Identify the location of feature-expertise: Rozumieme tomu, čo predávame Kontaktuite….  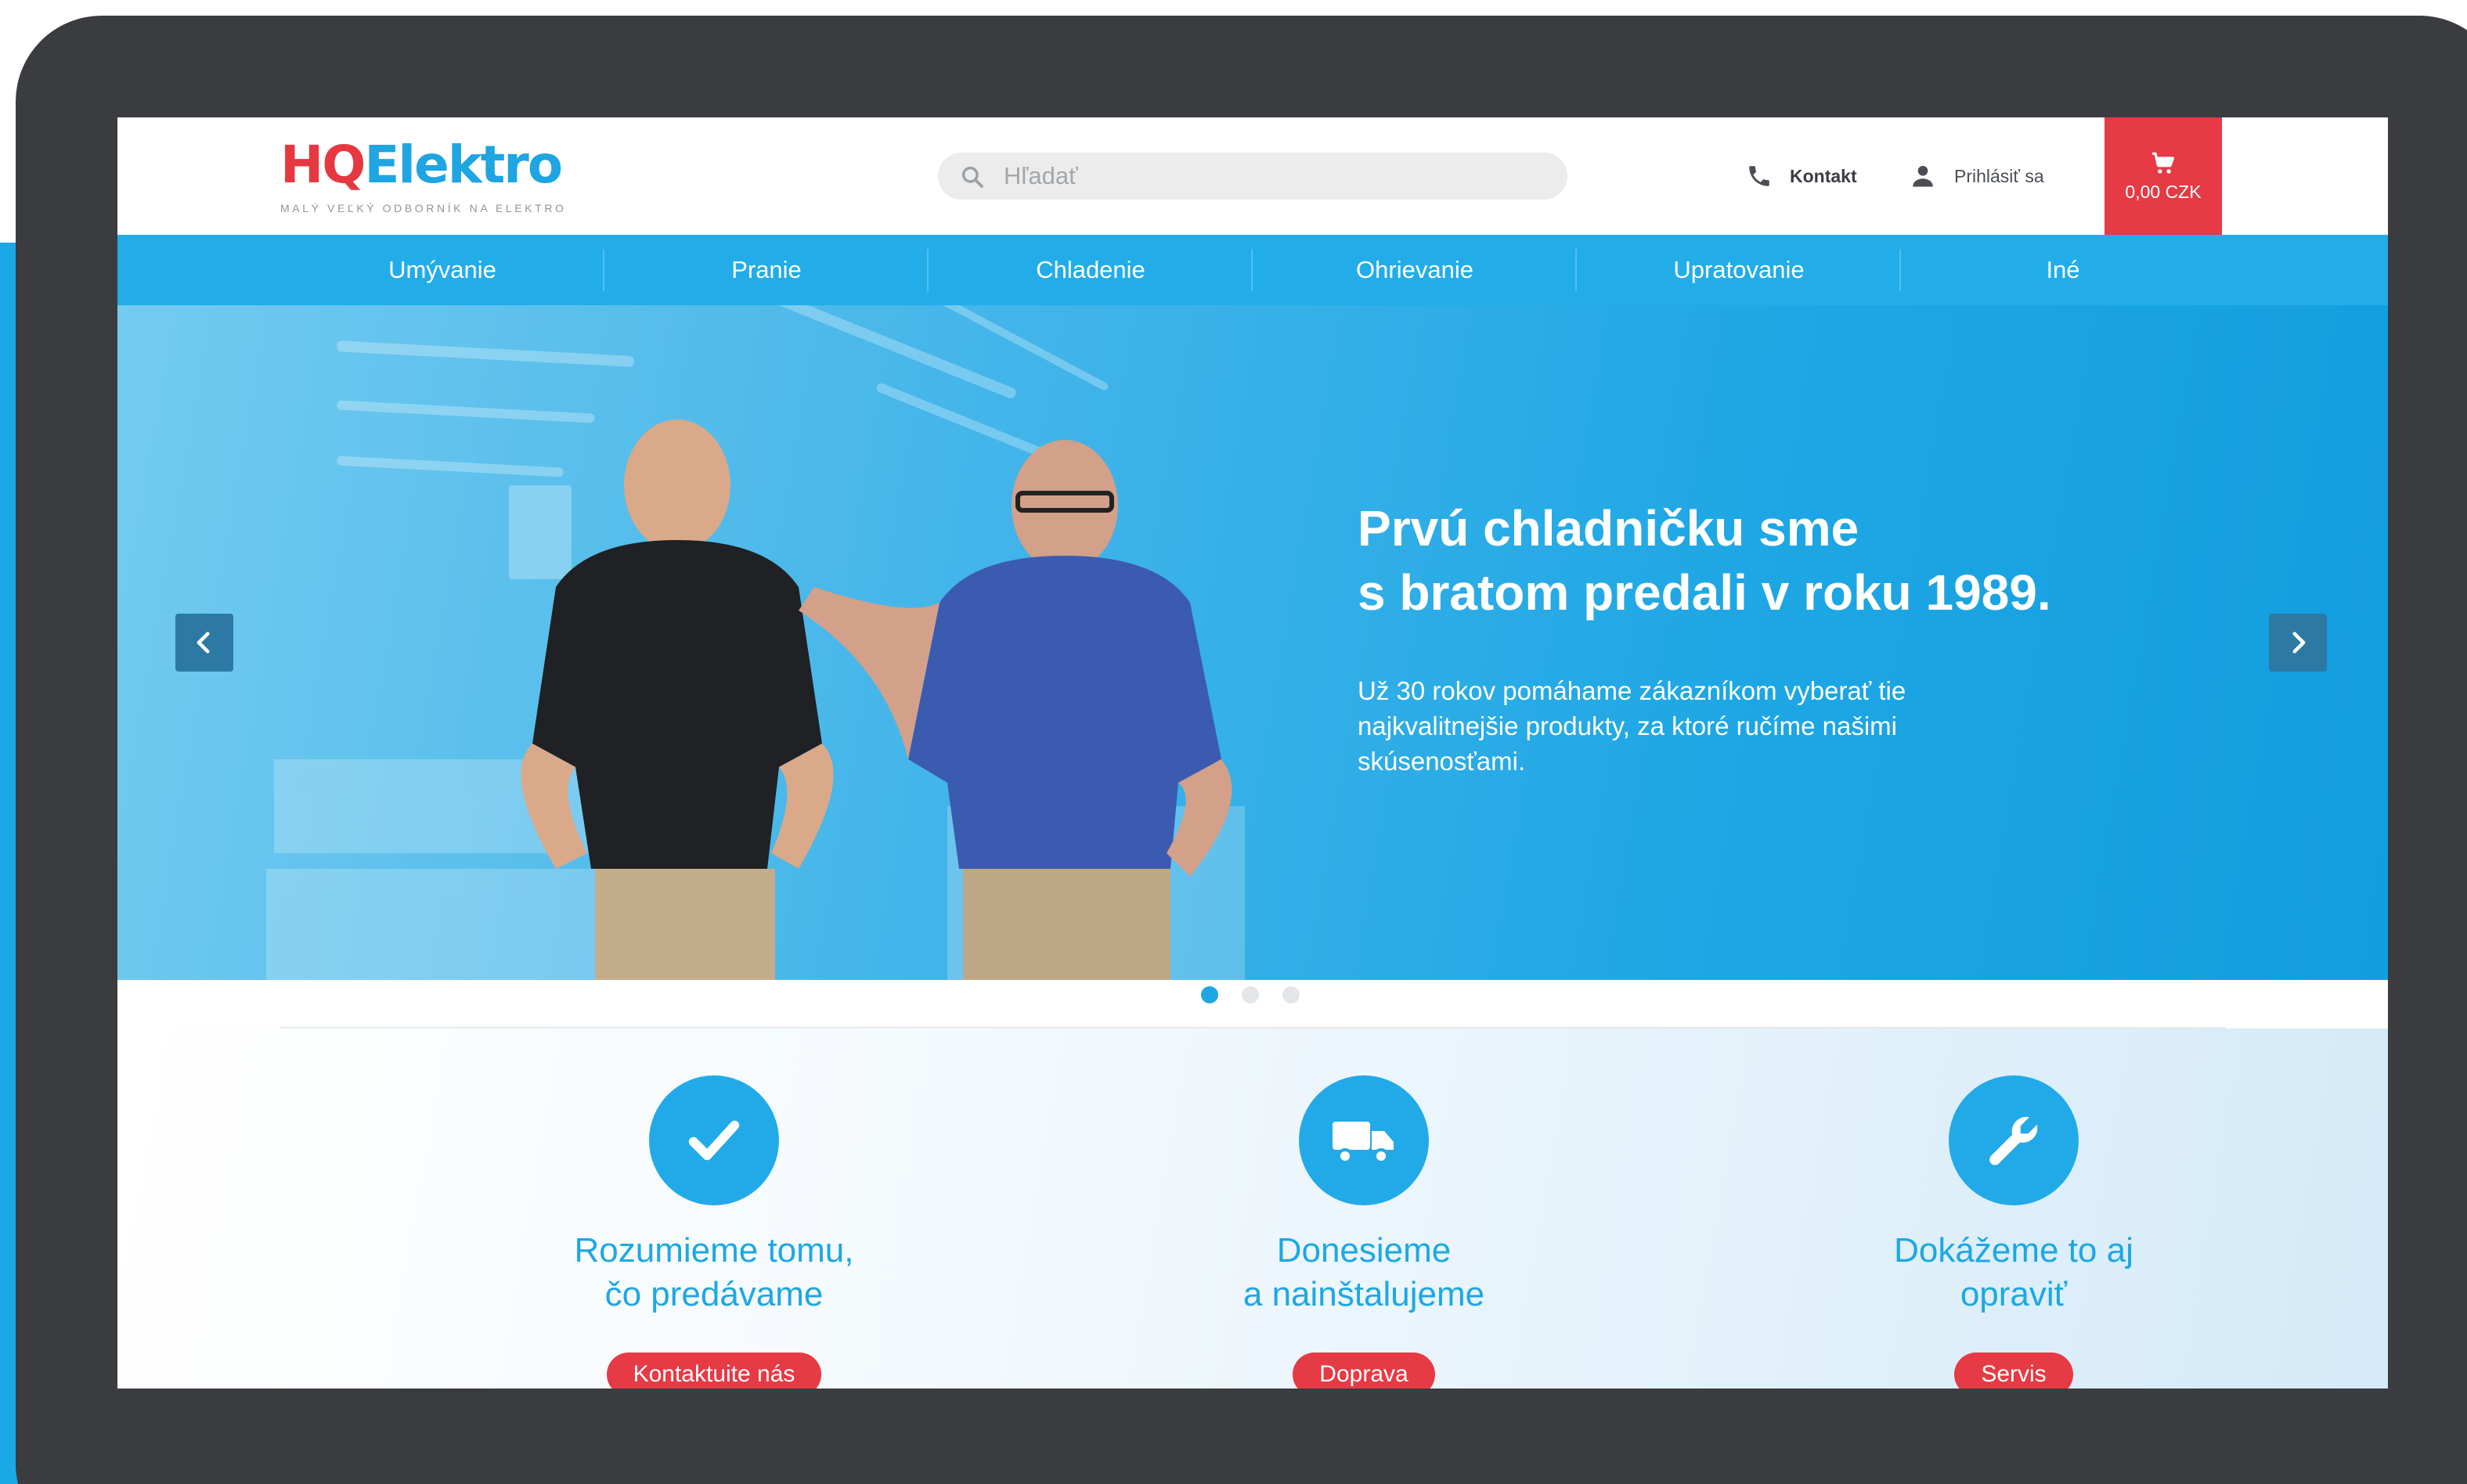
(714, 1208).